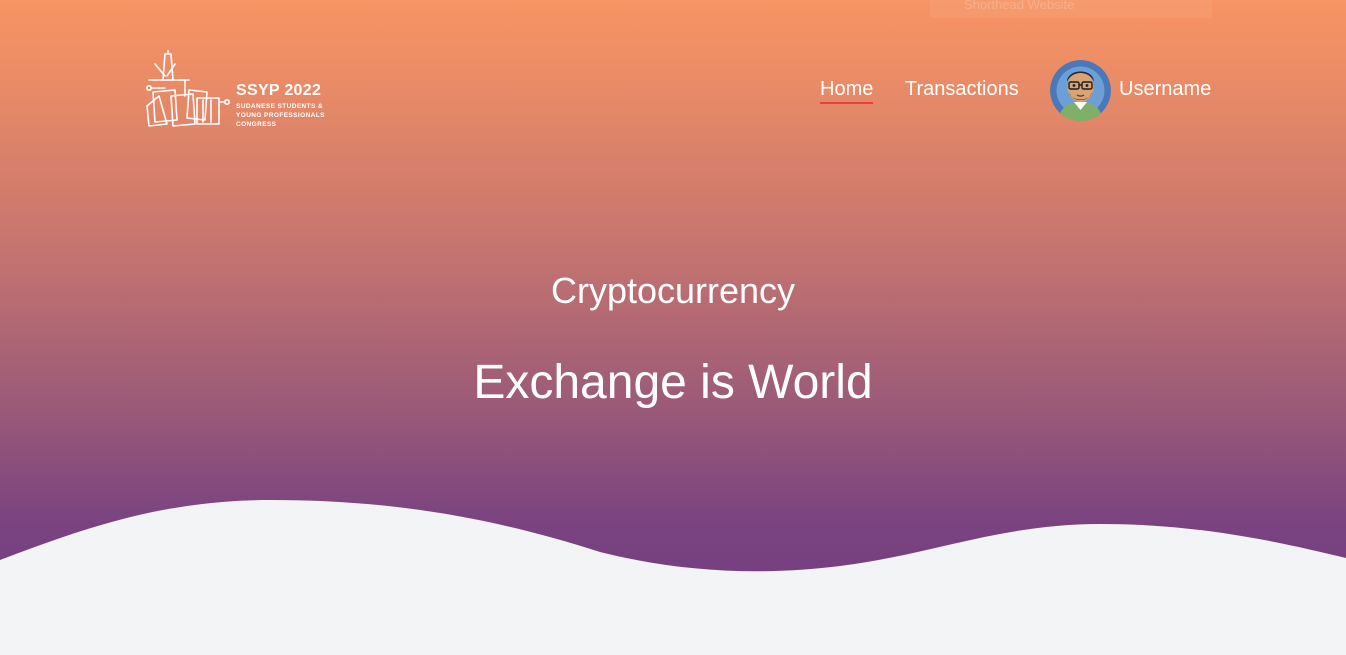 The height and width of the screenshot is (655, 1346). Describe the element at coordinates (1165, 89) in the screenshot. I see `username-label: Username` at that location.